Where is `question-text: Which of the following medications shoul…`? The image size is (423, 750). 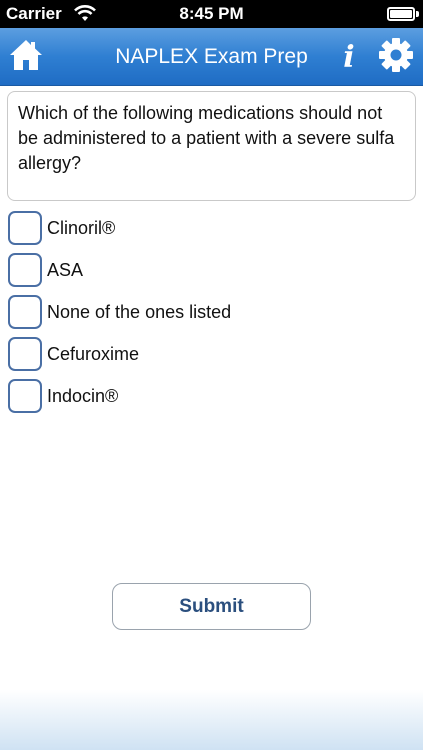
question-text: Which of the following medications shoul… is located at coordinates (206, 138).